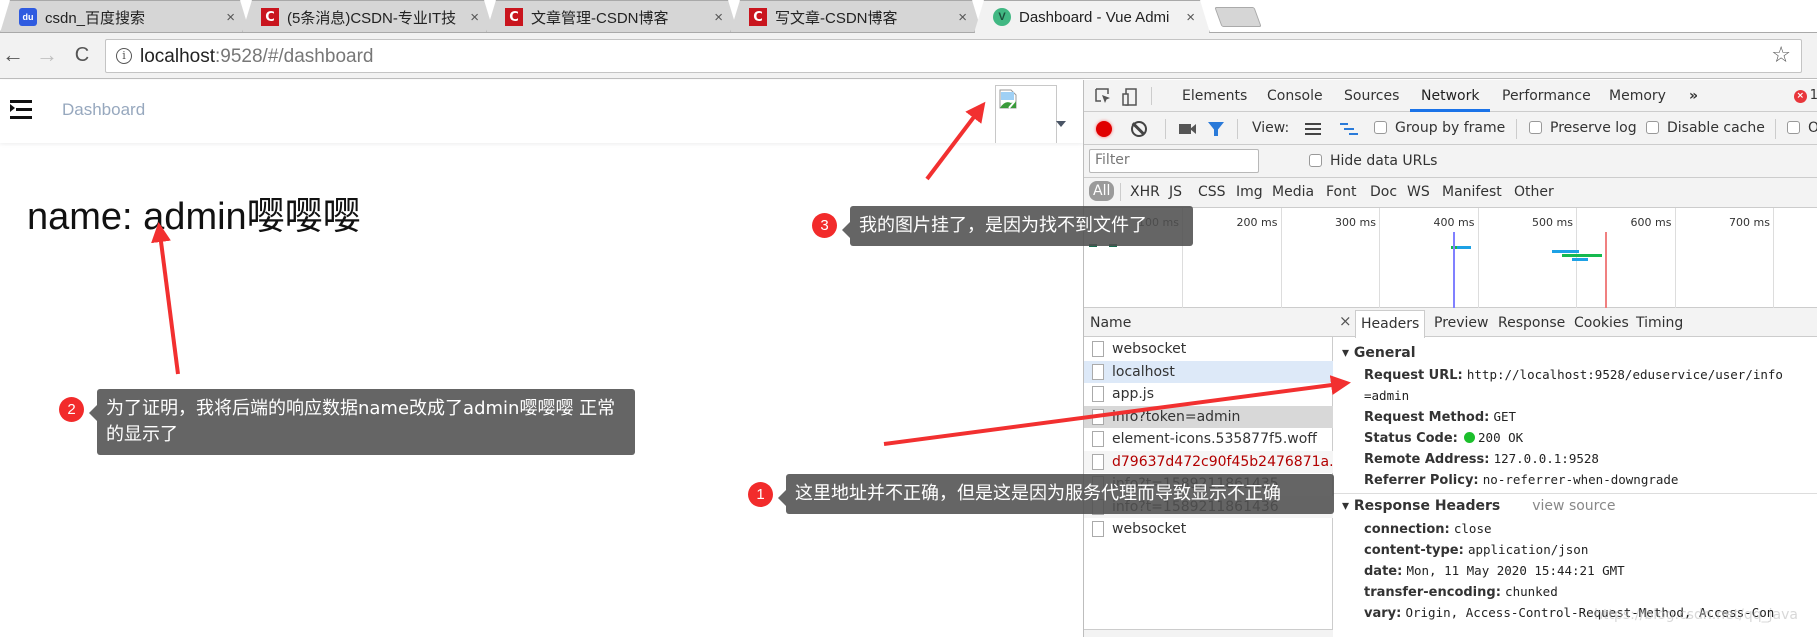 The image size is (1817, 637). Describe the element at coordinates (1145, 192) in the screenshot. I see `type-filter-xhr: XHR` at that location.